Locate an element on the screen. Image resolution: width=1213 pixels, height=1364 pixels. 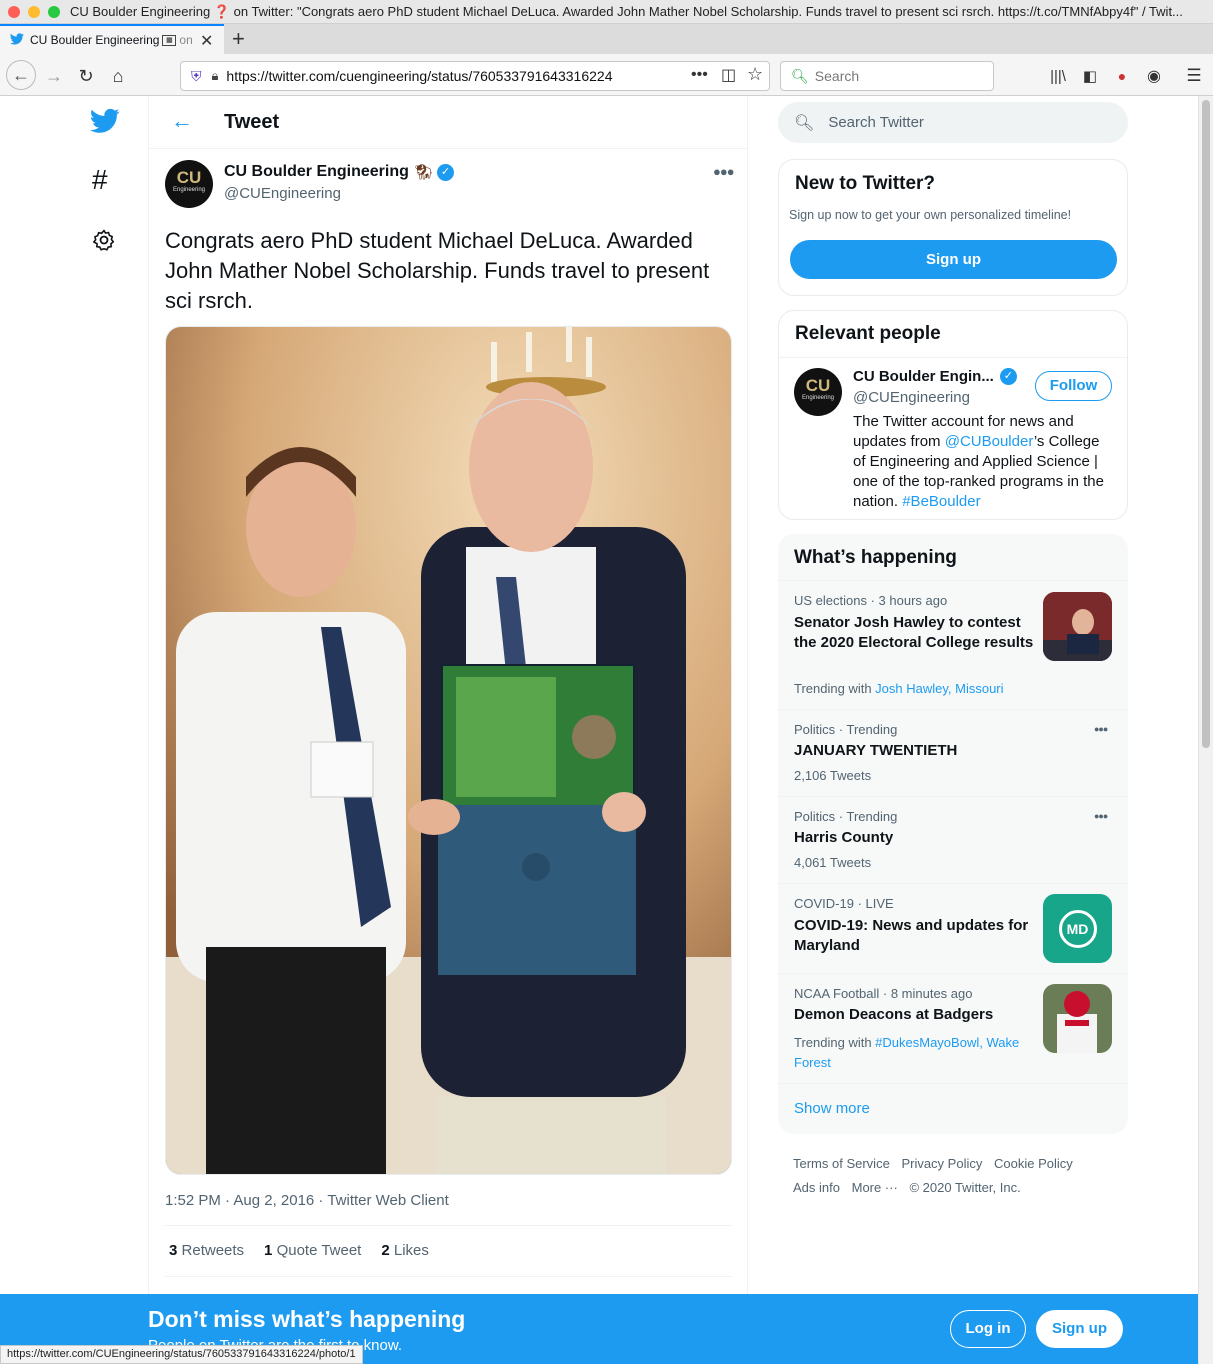
close-window-button is located at coordinates (14, 11).